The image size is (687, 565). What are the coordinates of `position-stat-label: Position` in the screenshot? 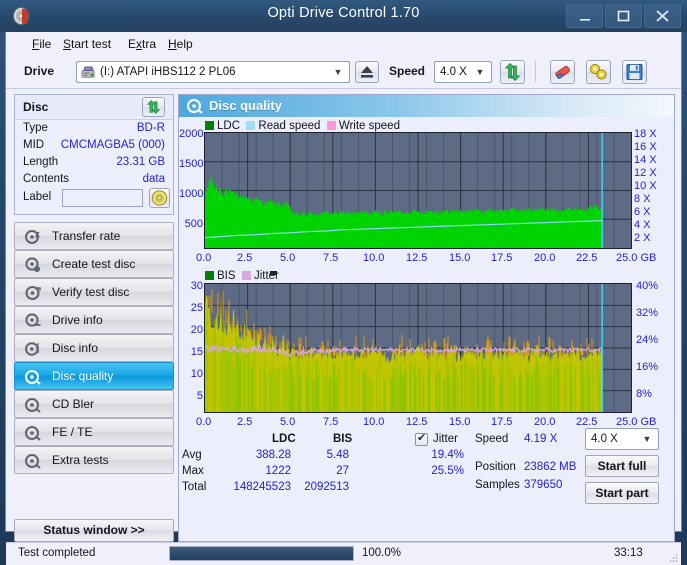 It's located at (495, 467).